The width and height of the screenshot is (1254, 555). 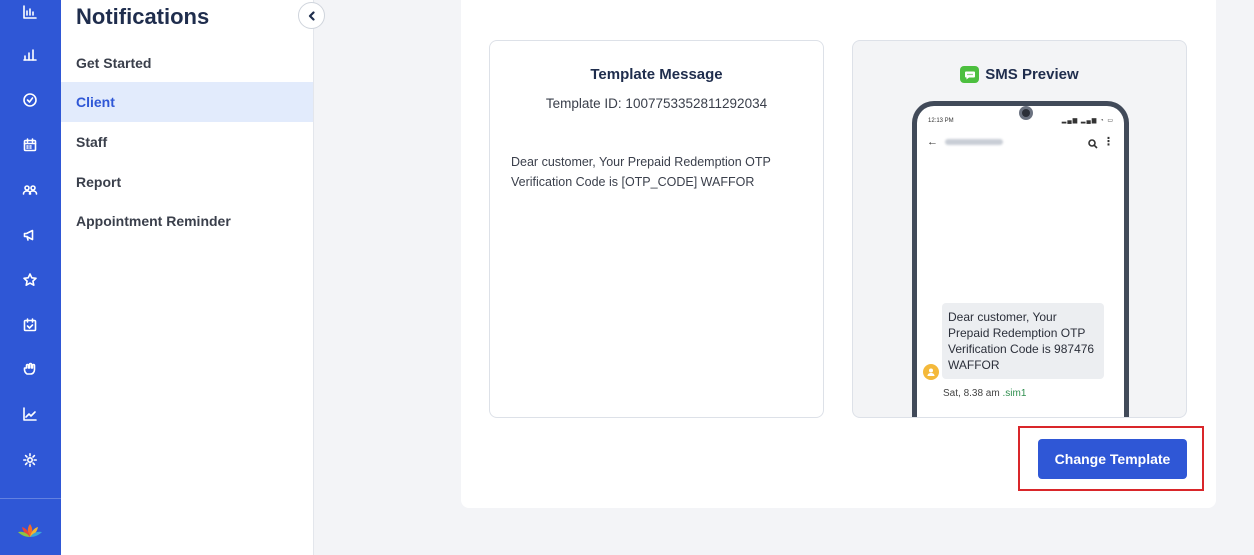 I want to click on sender-name-blurred, so click(x=974, y=142).